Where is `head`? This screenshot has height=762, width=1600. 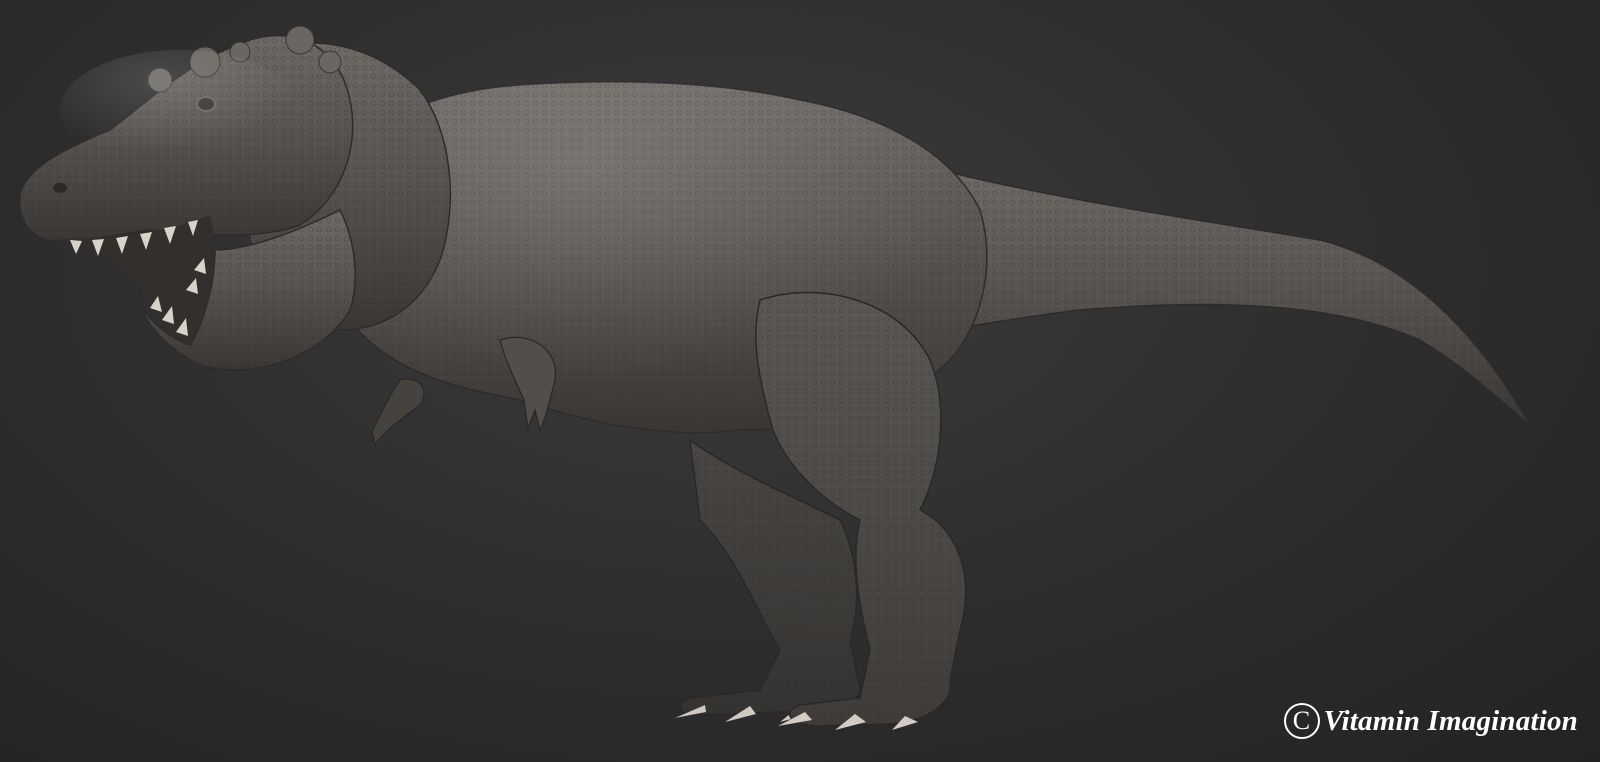 head is located at coordinates (187, 198).